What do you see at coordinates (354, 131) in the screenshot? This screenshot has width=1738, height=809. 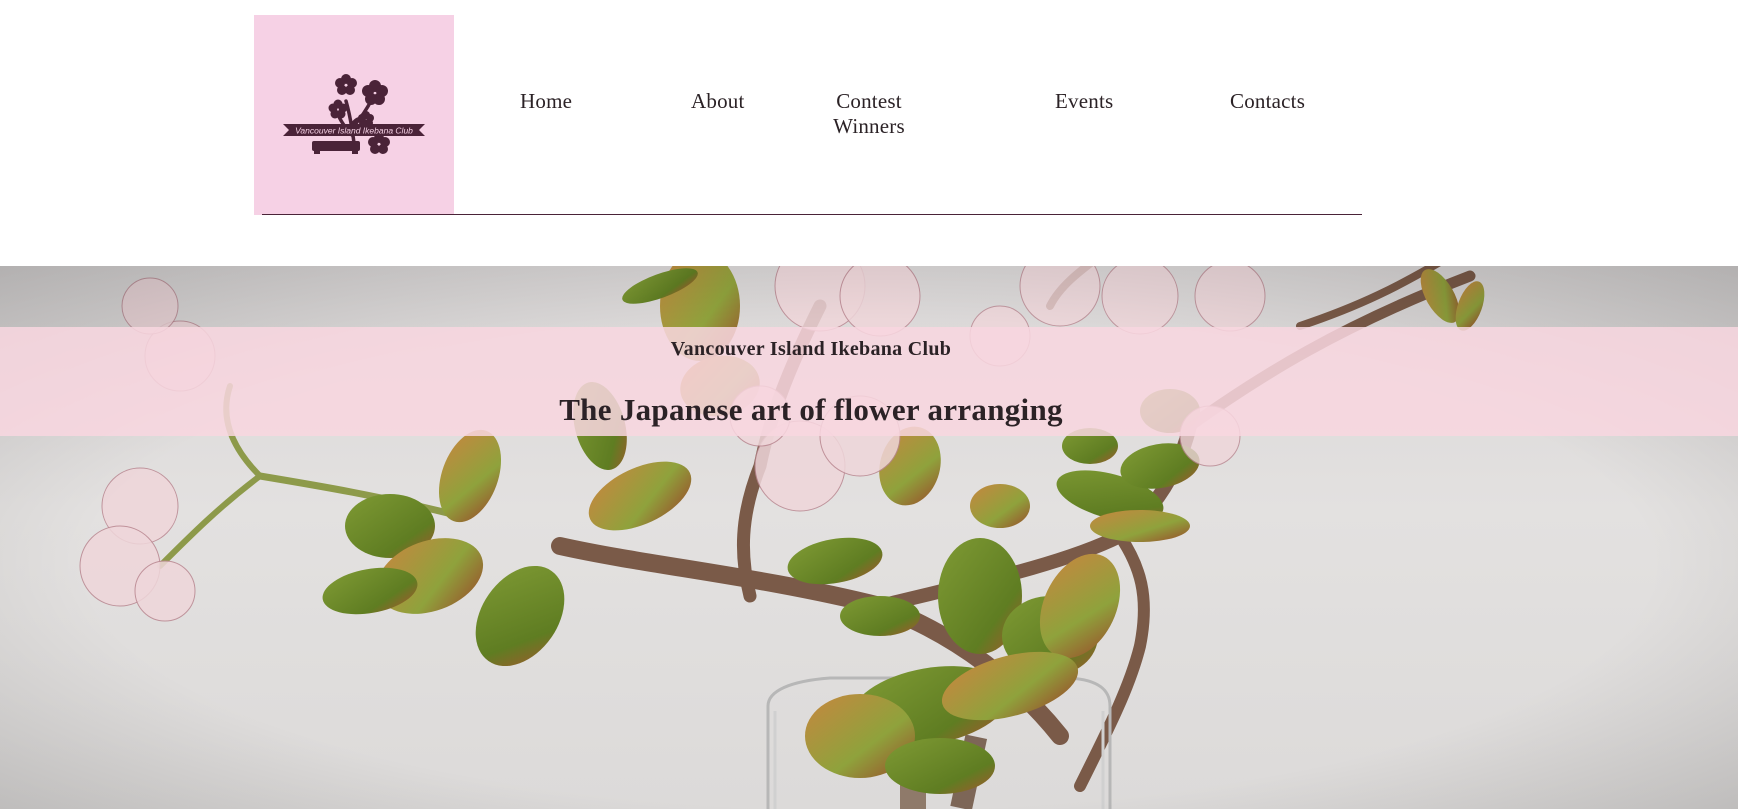 I see `logo-banner-text: Vancouver Island Ikebana Club` at bounding box center [354, 131].